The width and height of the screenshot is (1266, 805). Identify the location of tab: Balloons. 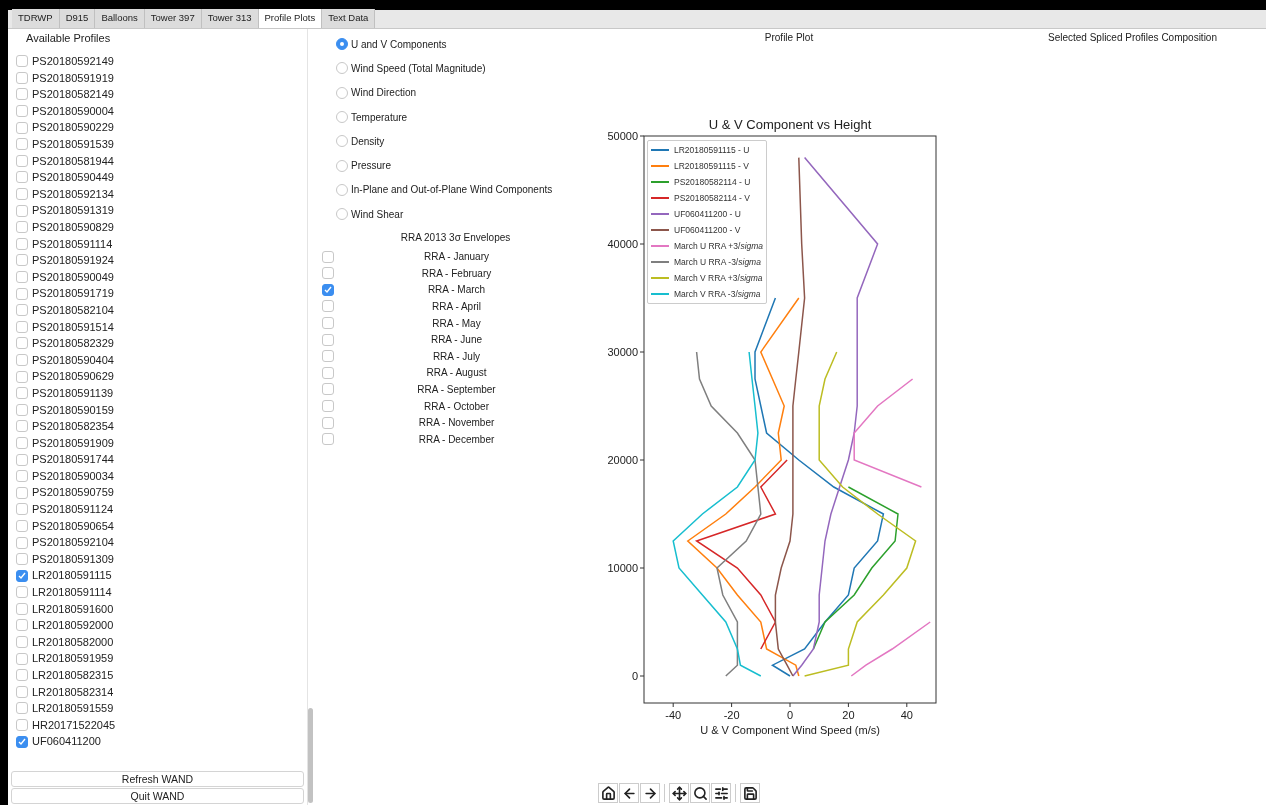
(120, 18).